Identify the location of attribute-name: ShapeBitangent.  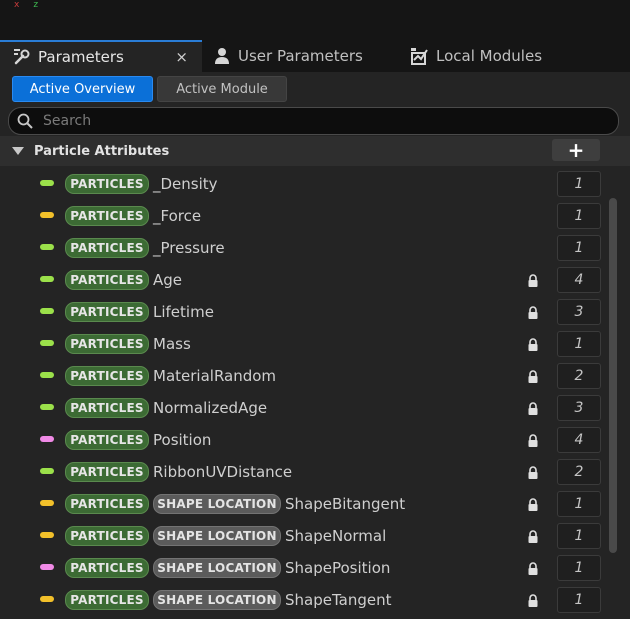
(345, 504).